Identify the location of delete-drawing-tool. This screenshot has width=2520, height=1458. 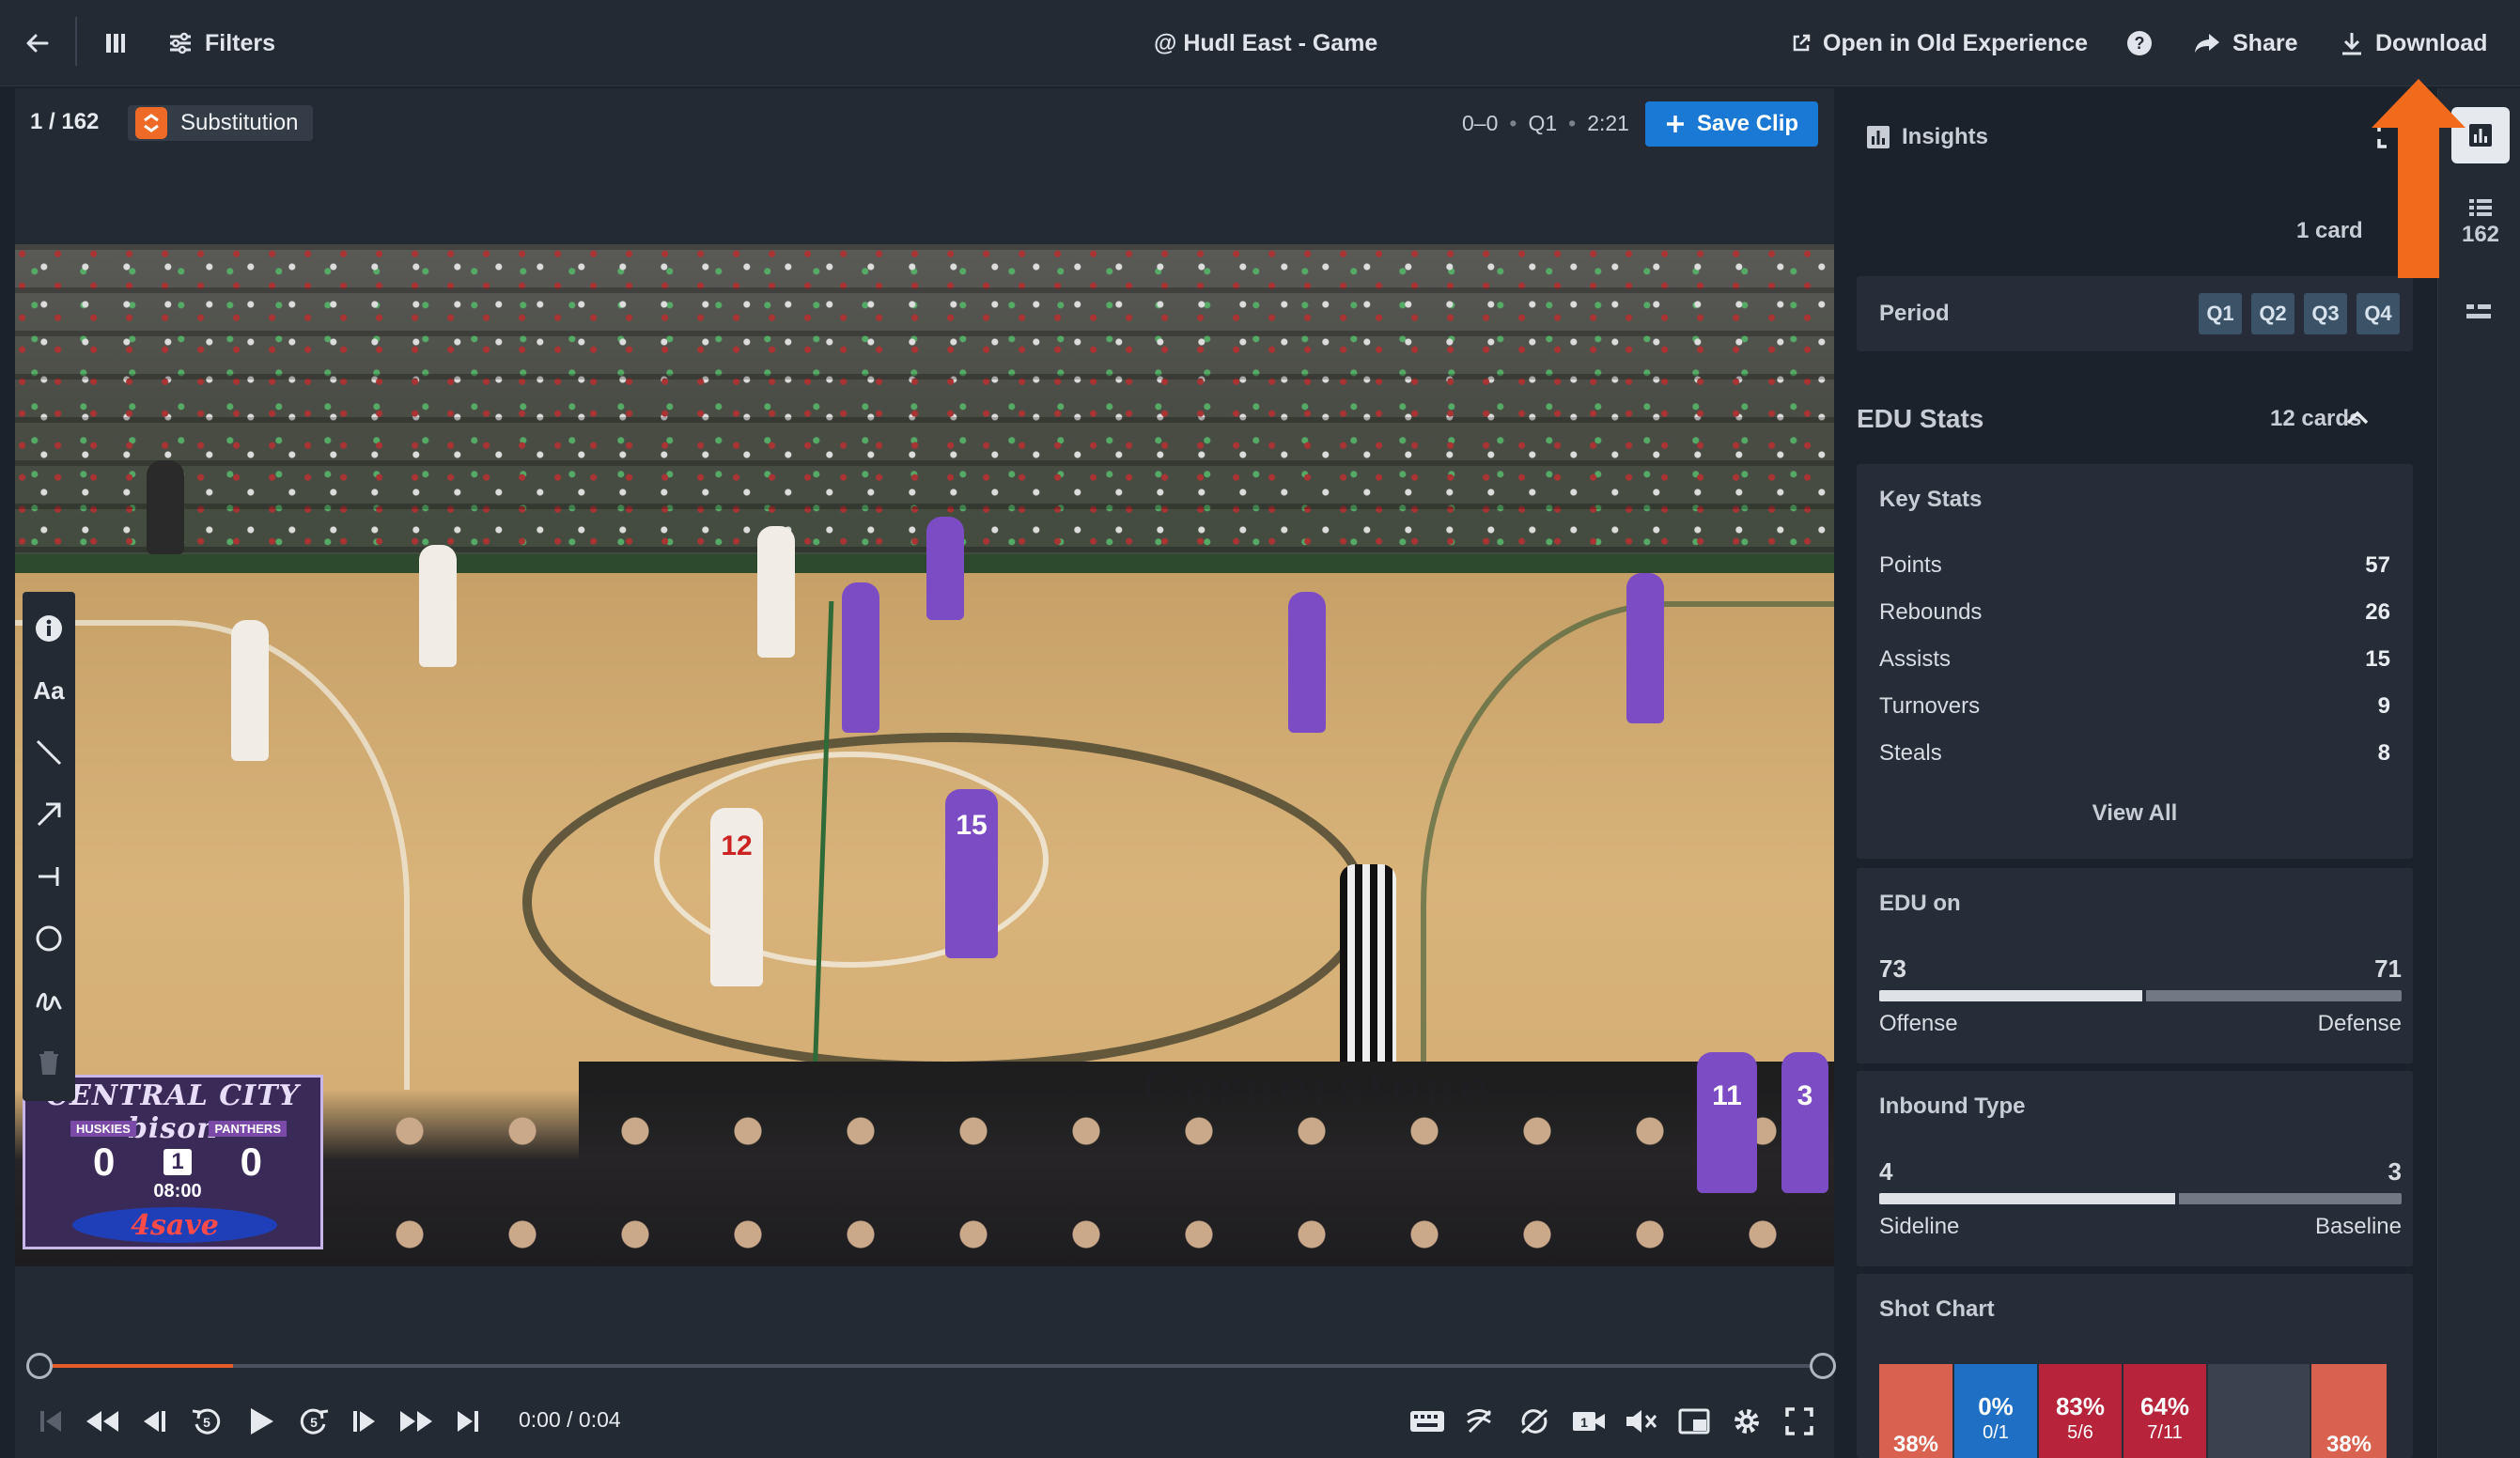
(49, 1062).